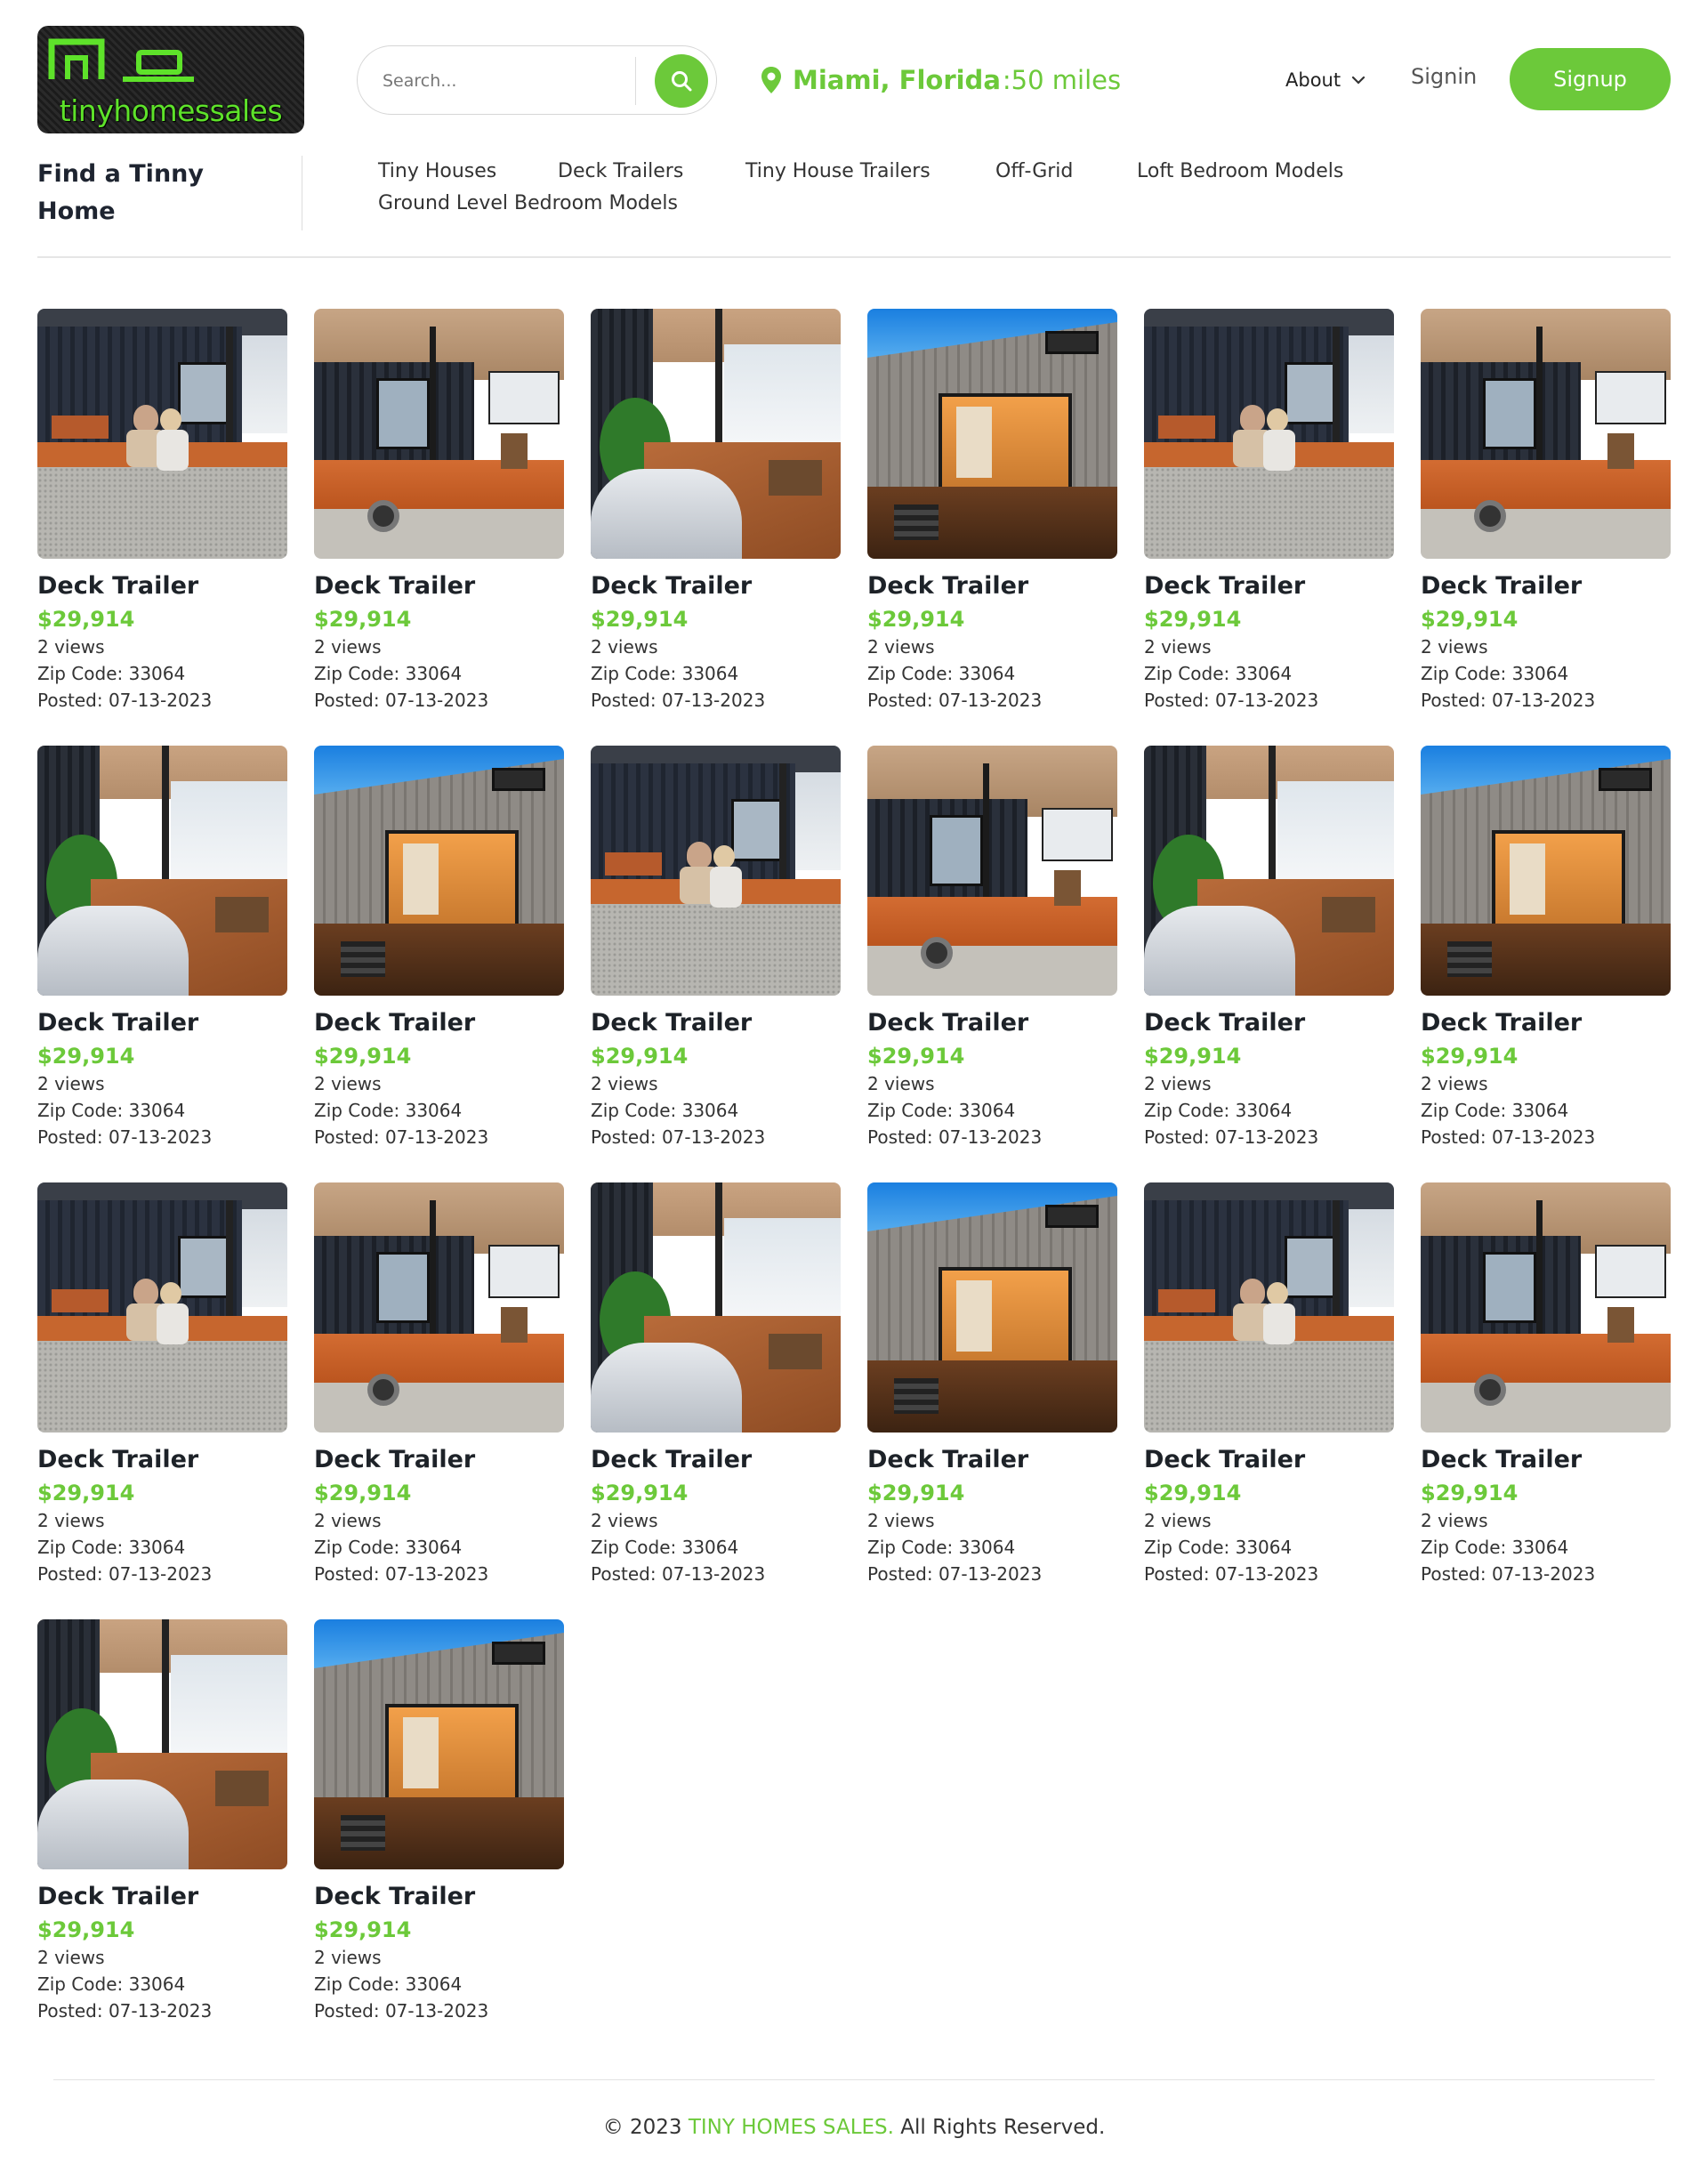 Image resolution: width=1708 pixels, height=2171 pixels. What do you see at coordinates (791, 2128) in the screenshot?
I see `footer-brand-link: TINY HOMES SALES.` at bounding box center [791, 2128].